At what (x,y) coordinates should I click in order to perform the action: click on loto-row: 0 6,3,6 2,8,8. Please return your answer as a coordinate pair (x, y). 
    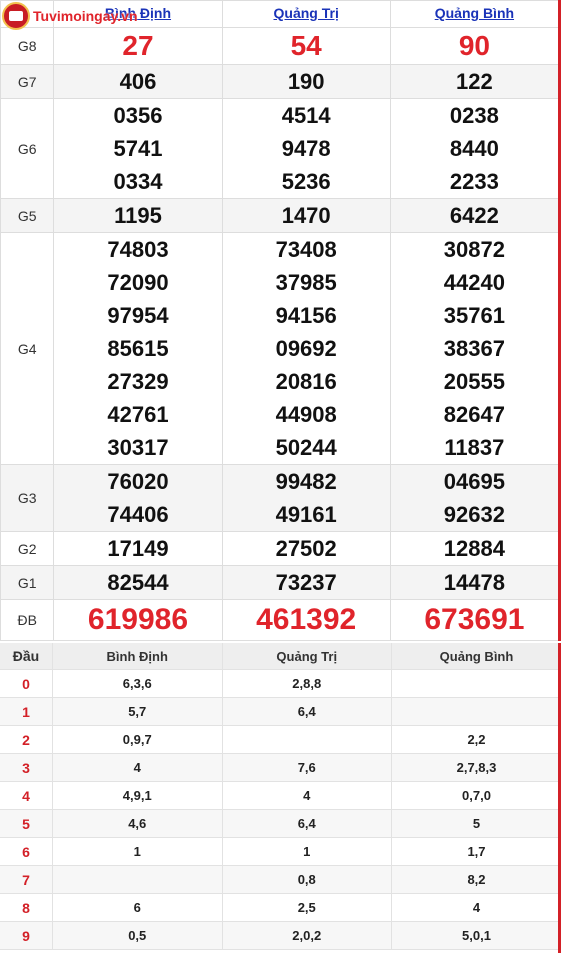
    Looking at the image, I should click on (280, 683).